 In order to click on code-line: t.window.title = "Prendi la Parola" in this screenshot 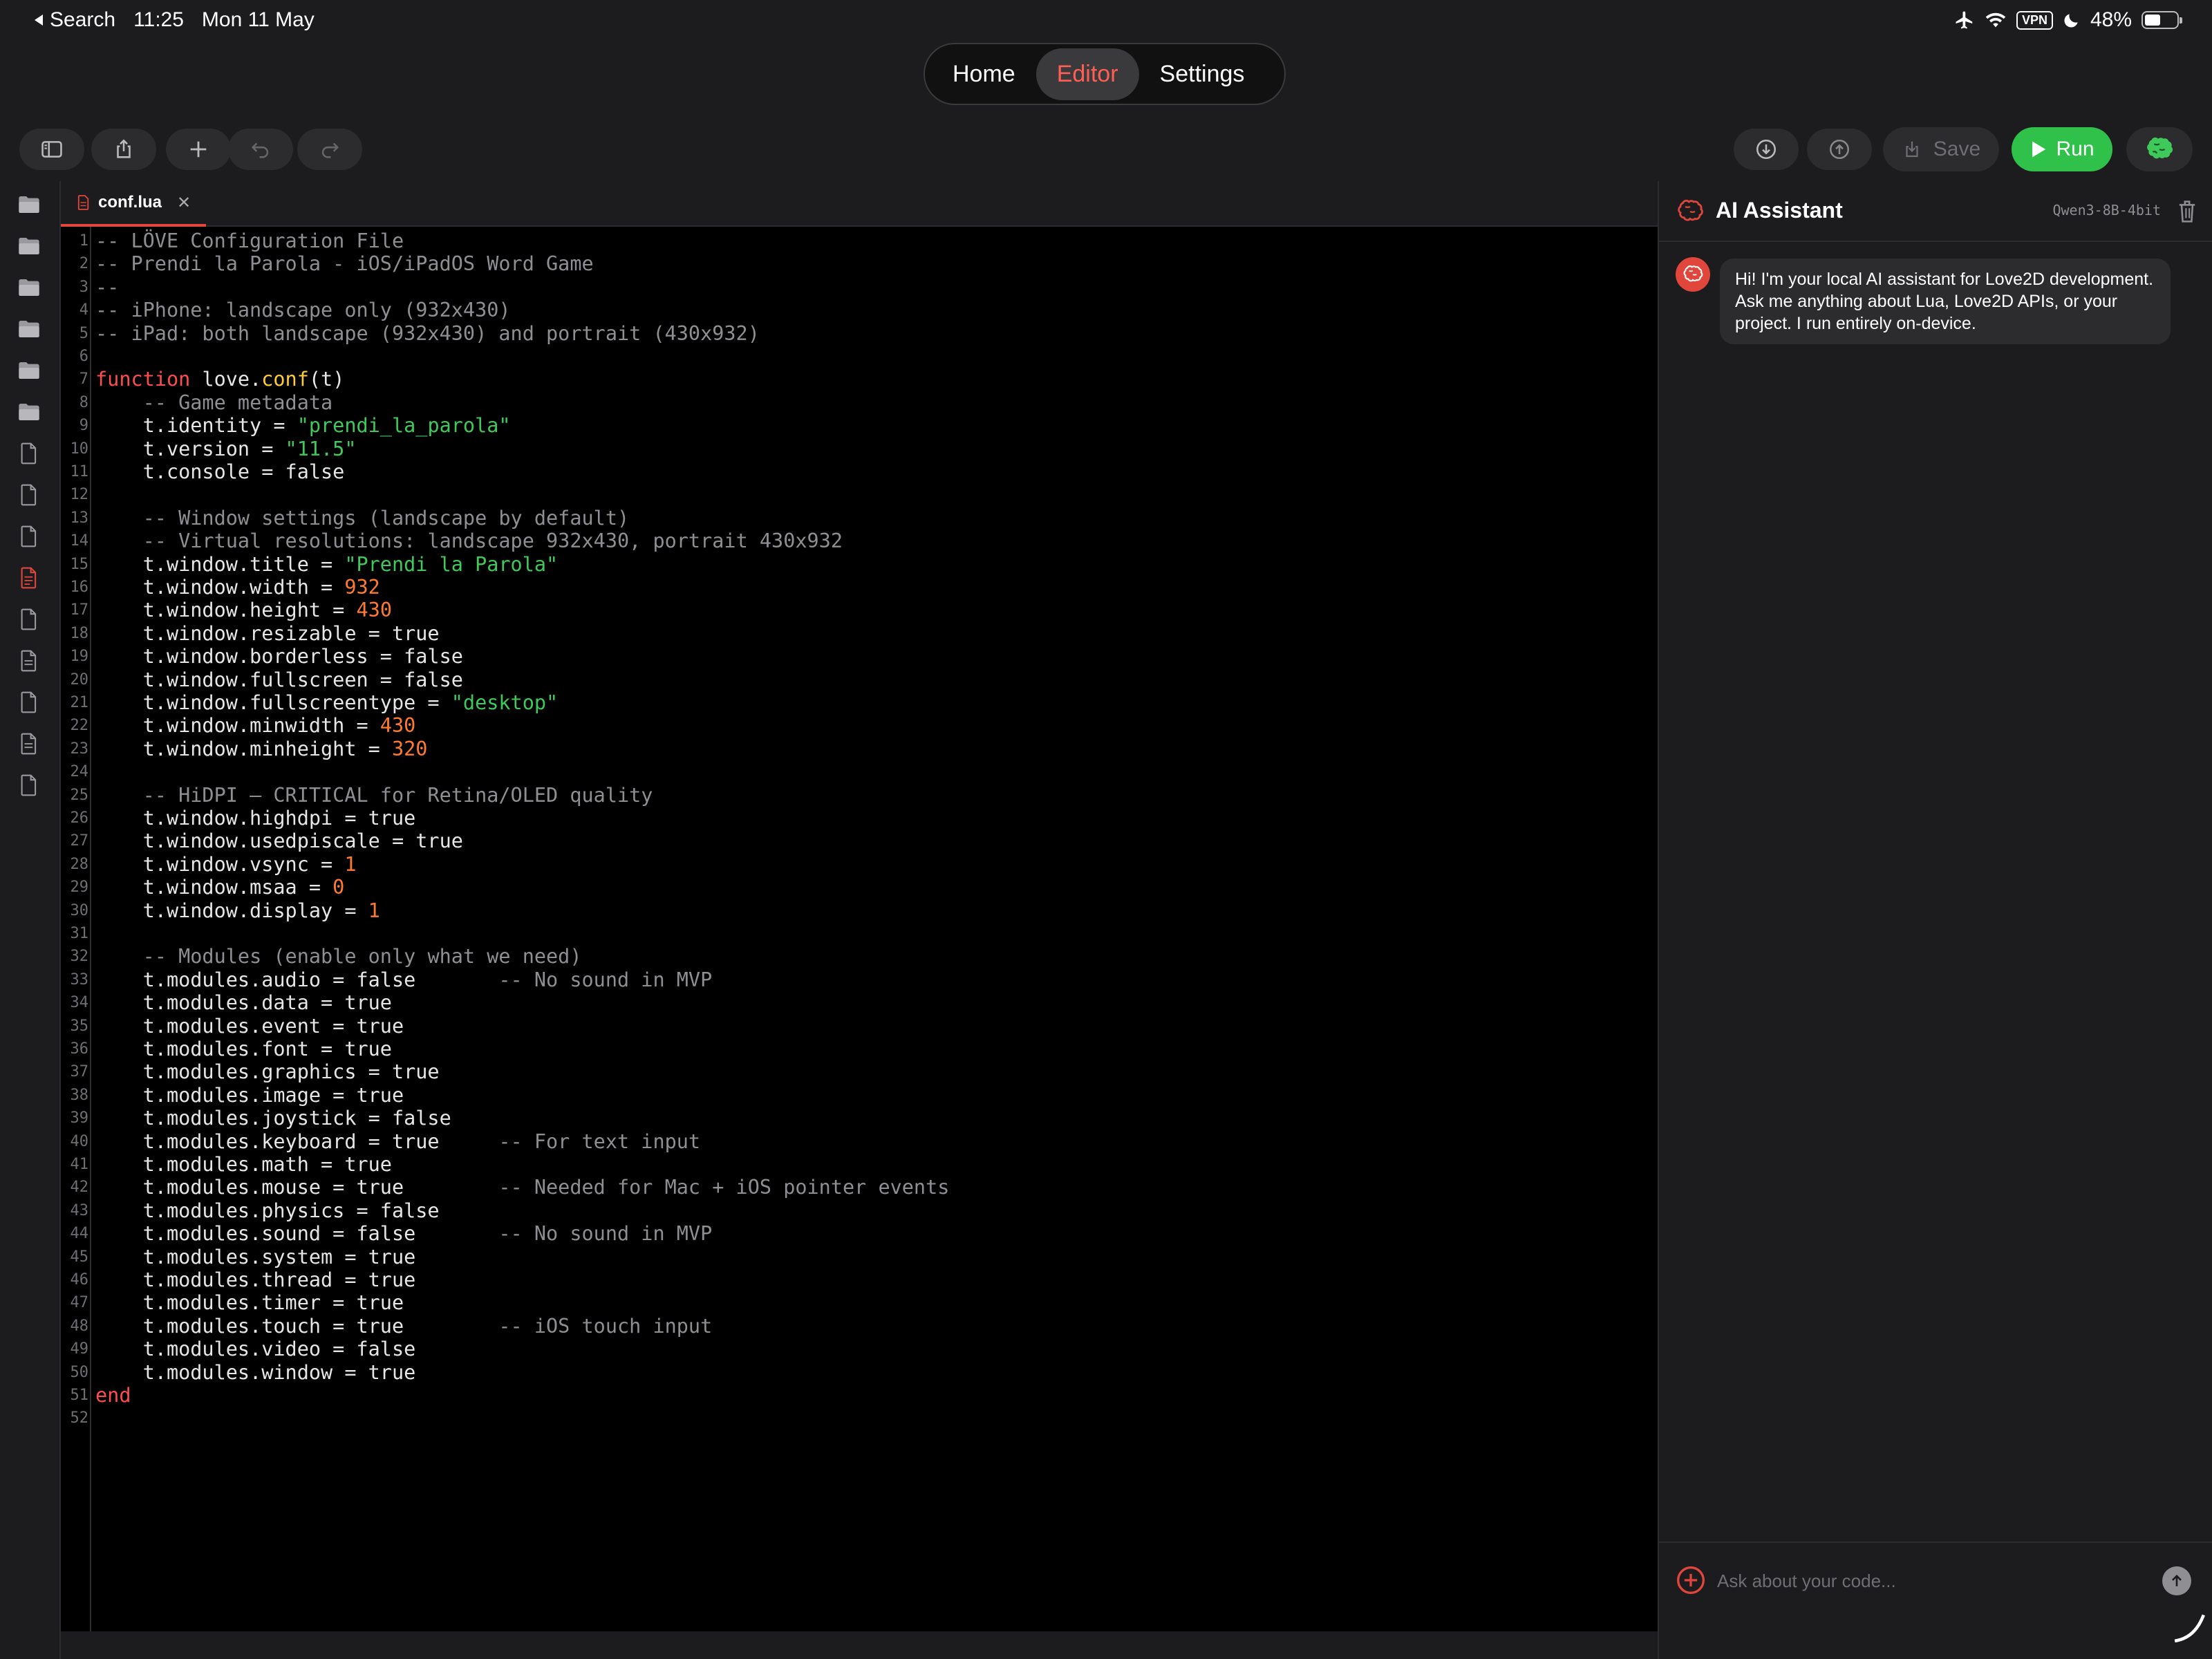, I will do `click(327, 564)`.